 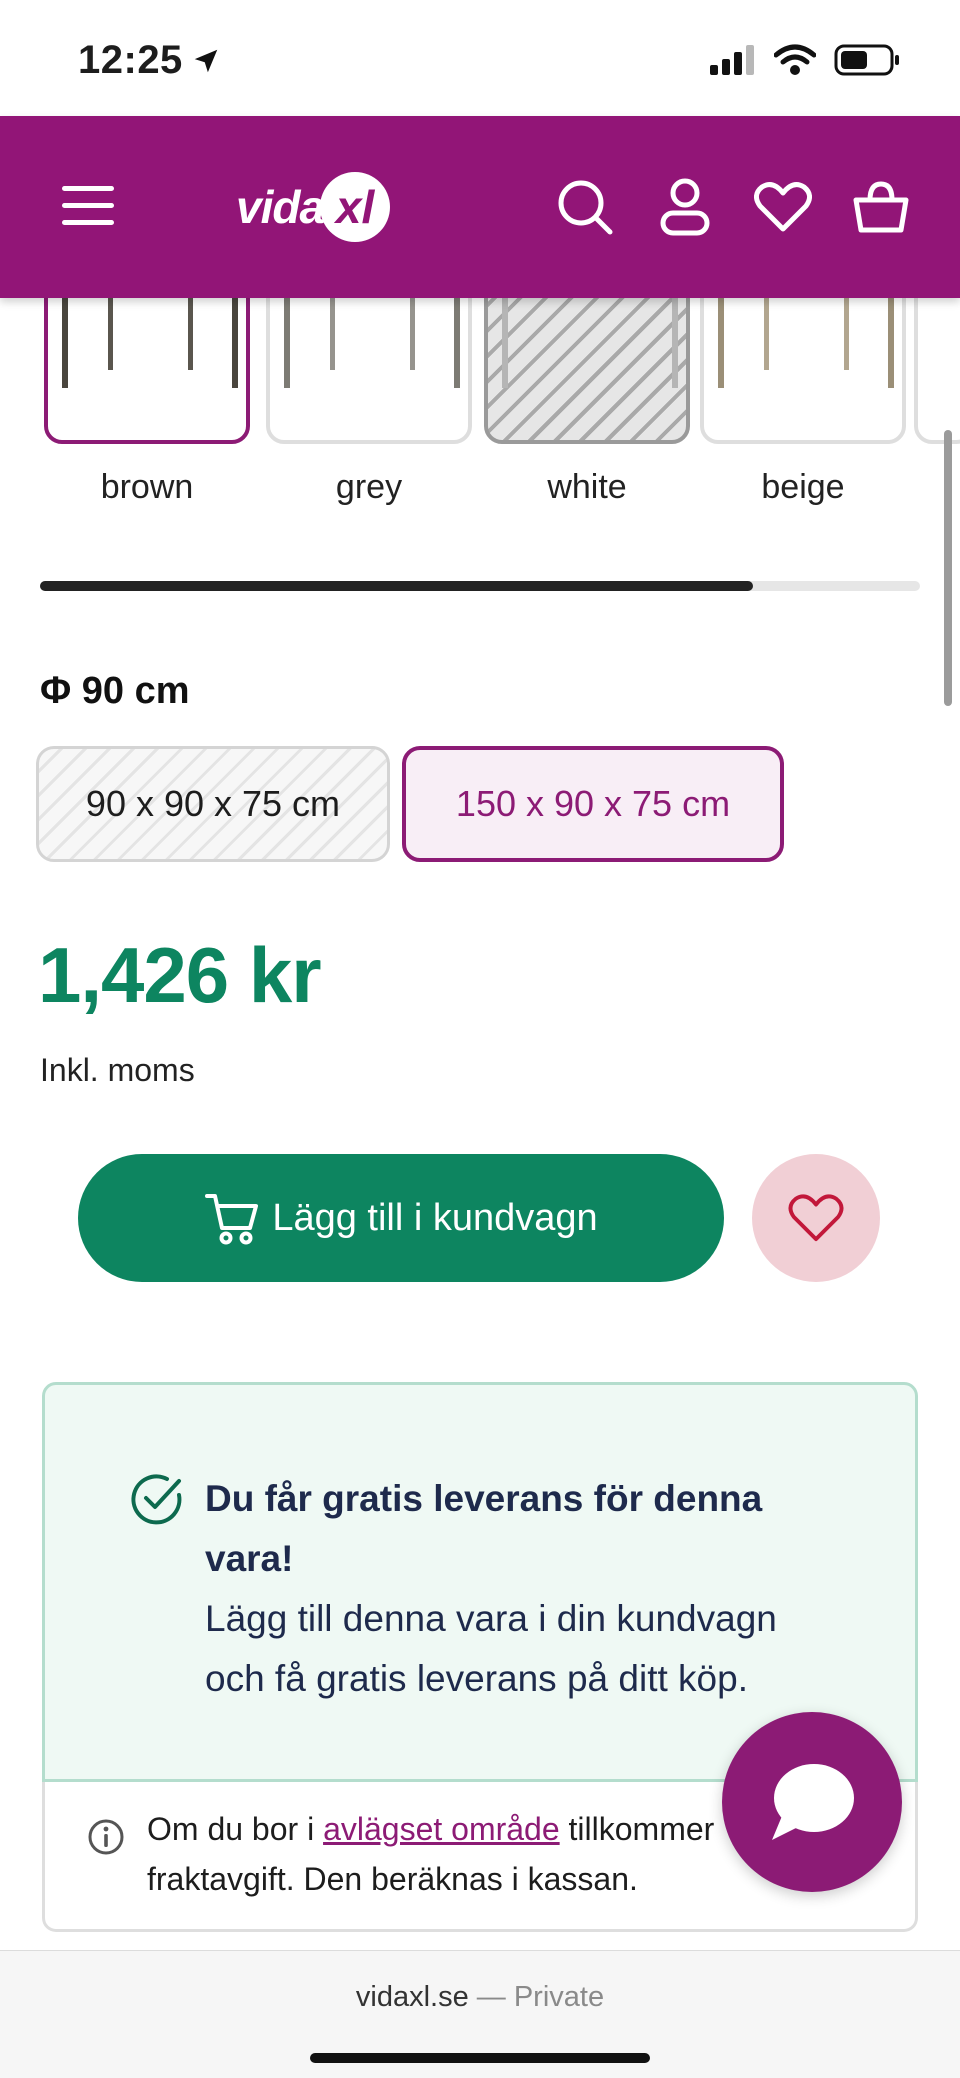 What do you see at coordinates (593, 804) in the screenshot?
I see `size-option-150x90: 150 x 90 x 75 cm` at bounding box center [593, 804].